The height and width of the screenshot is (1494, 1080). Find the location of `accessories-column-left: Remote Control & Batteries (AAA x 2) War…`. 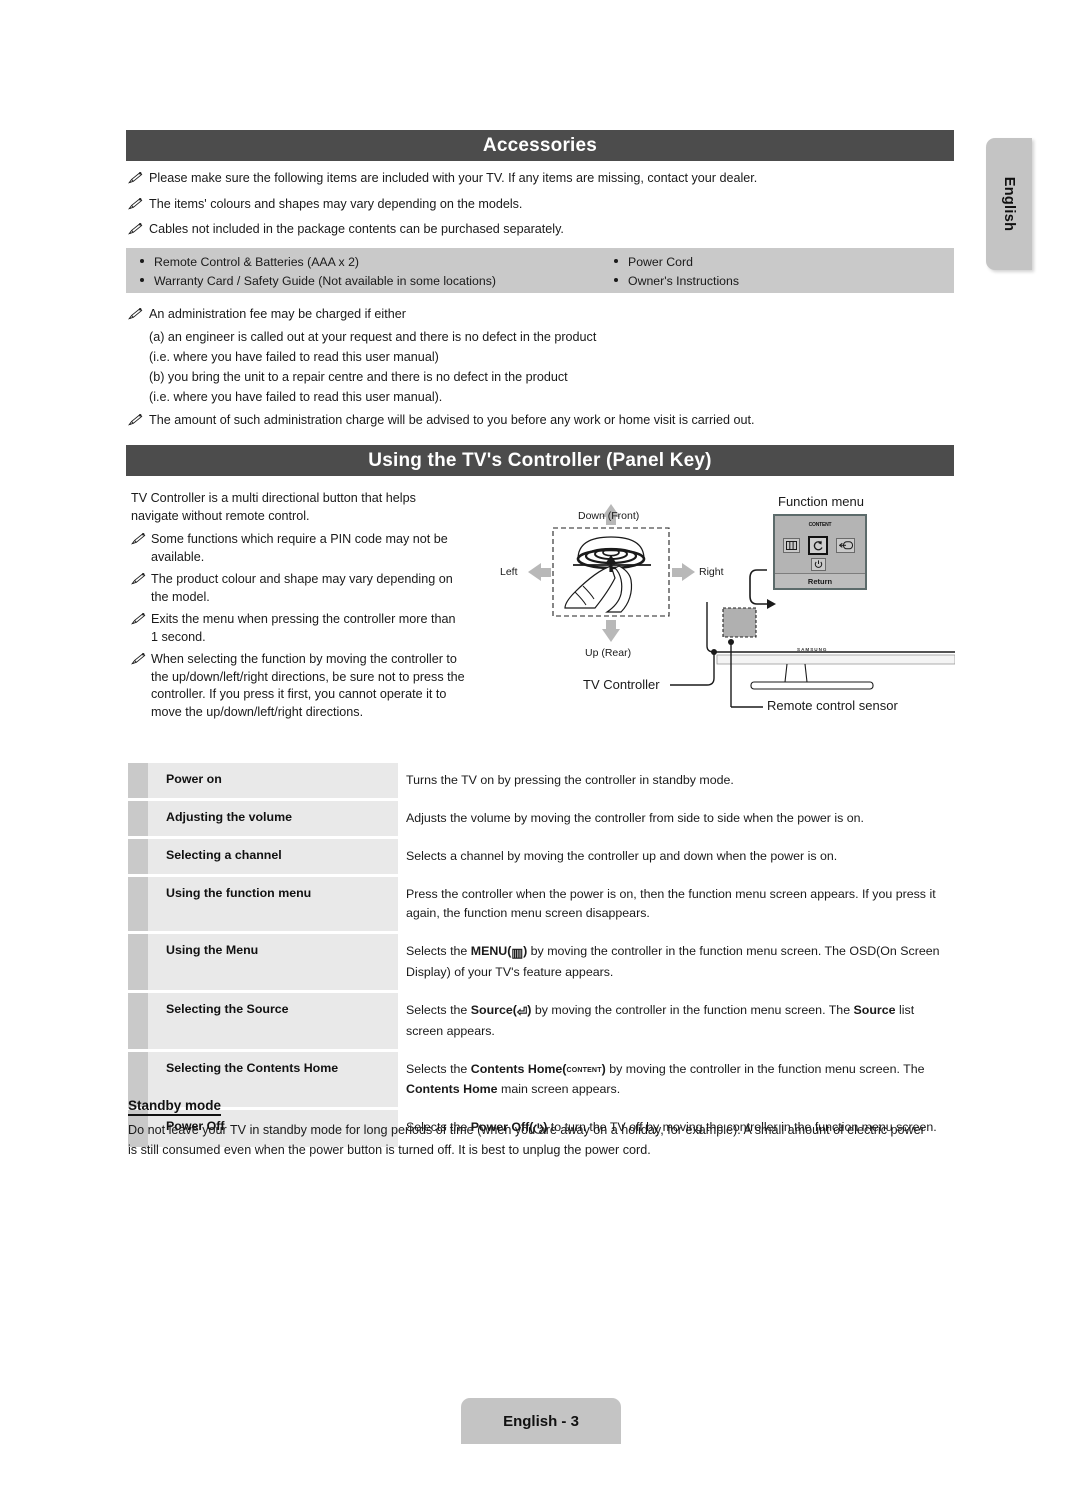

accessories-column-left: Remote Control & Batteries (AAA x 2) War… is located at coordinates (318, 272).